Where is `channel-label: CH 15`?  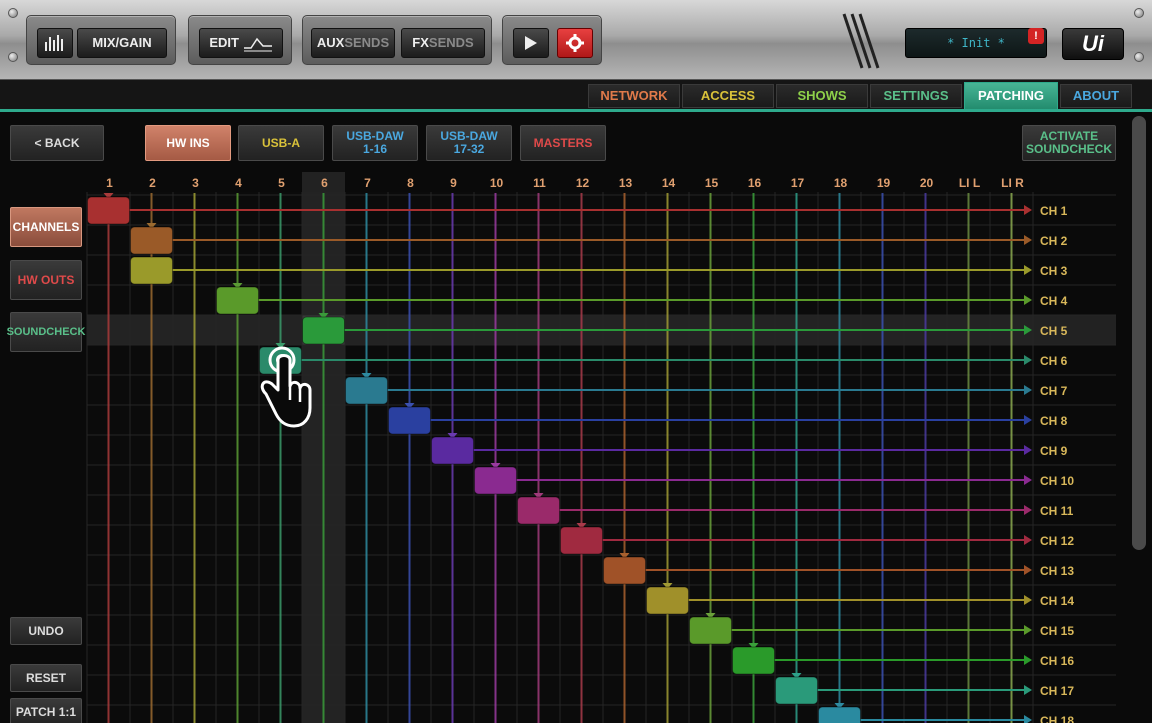 channel-label: CH 15 is located at coordinates (1057, 631).